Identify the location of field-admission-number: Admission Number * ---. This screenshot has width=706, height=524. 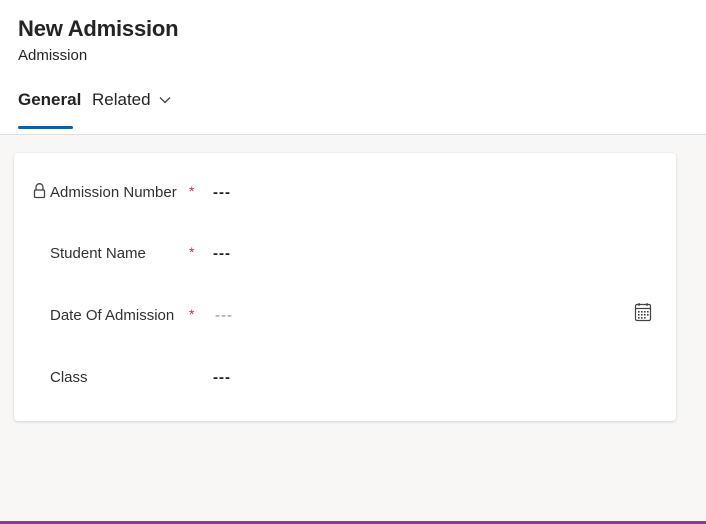
(345, 194).